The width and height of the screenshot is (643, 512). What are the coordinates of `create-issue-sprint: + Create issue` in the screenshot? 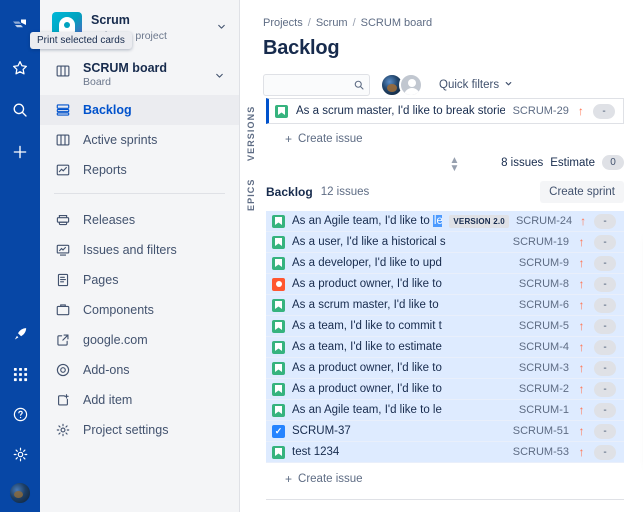 It's located at (454, 135).